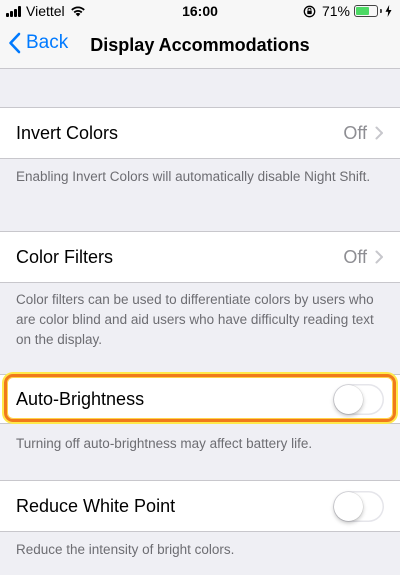 The image size is (400, 575). Describe the element at coordinates (309, 11) in the screenshot. I see `orientation-lock-icon` at that location.